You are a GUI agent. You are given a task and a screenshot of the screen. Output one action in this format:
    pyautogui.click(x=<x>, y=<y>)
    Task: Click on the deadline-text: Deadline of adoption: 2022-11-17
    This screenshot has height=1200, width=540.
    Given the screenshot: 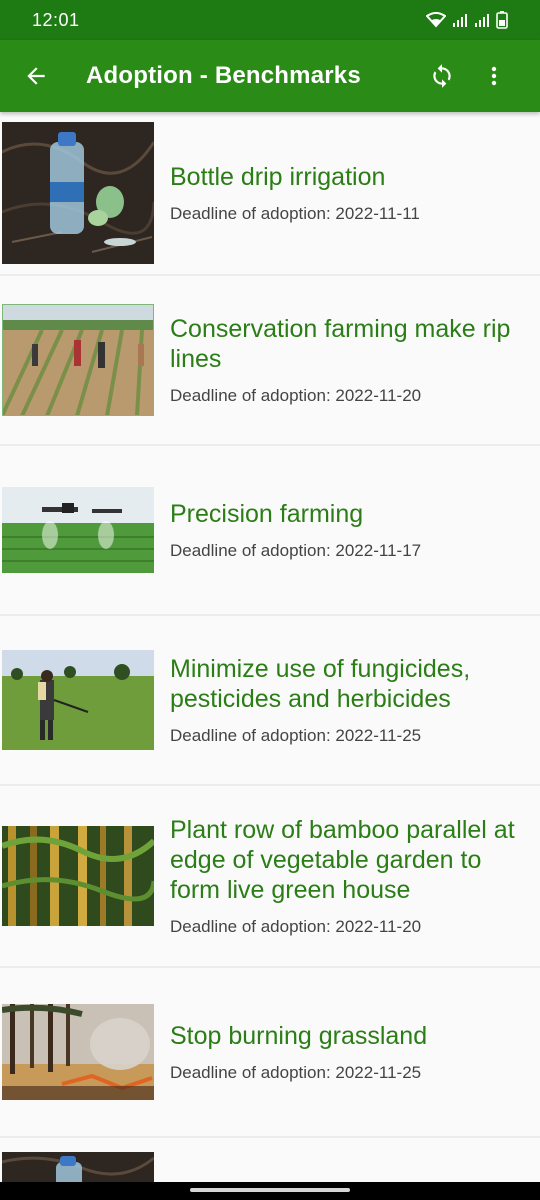 What is the action you would take?
    pyautogui.click(x=296, y=550)
    